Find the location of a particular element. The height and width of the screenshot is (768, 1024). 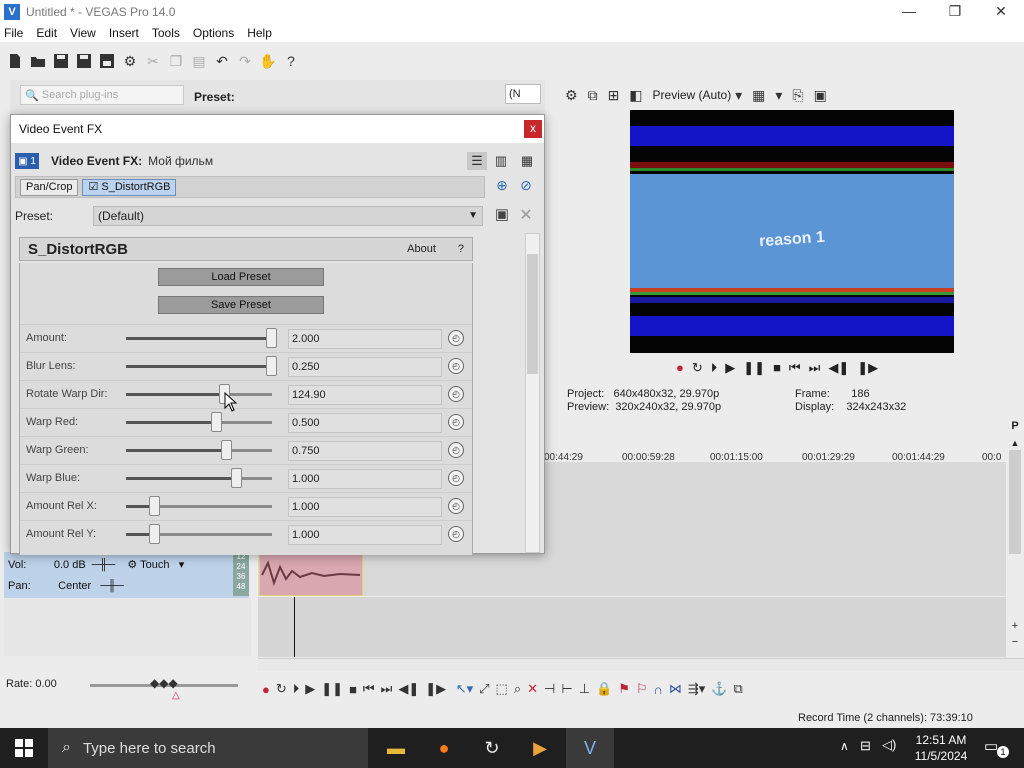

param-value-input: 0.500 is located at coordinates (365, 423).